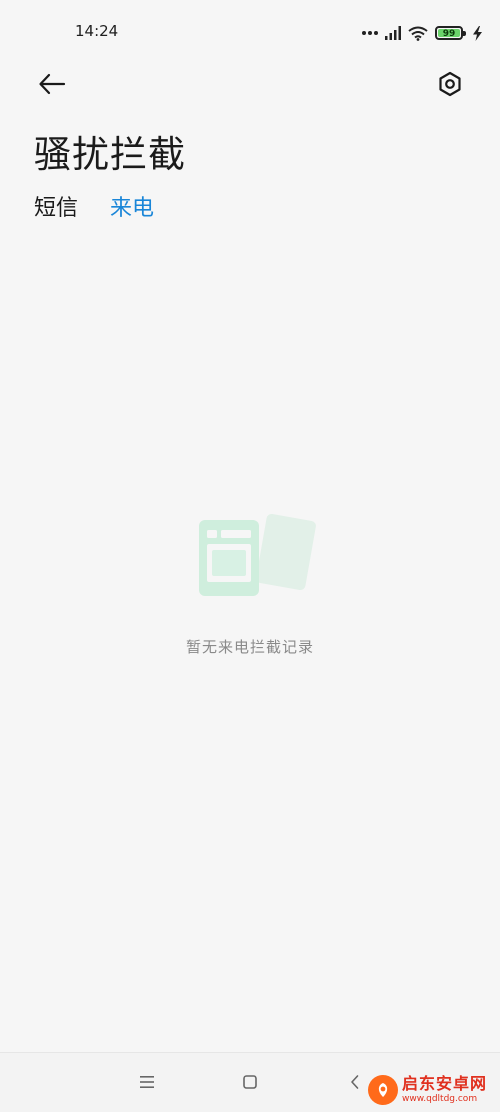  I want to click on back-chevron-icon, so click(355, 1082).